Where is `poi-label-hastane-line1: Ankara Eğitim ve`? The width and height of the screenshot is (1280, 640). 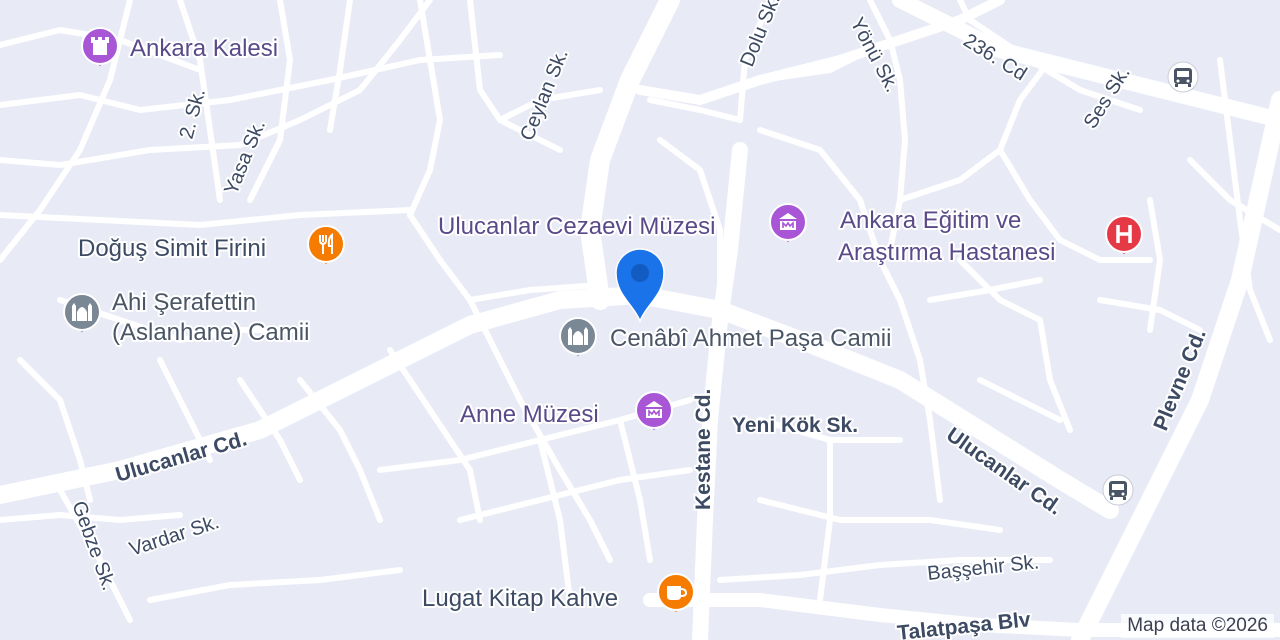
poi-label-hastane-line1: Ankara Eğitim ve is located at coordinates (930, 220).